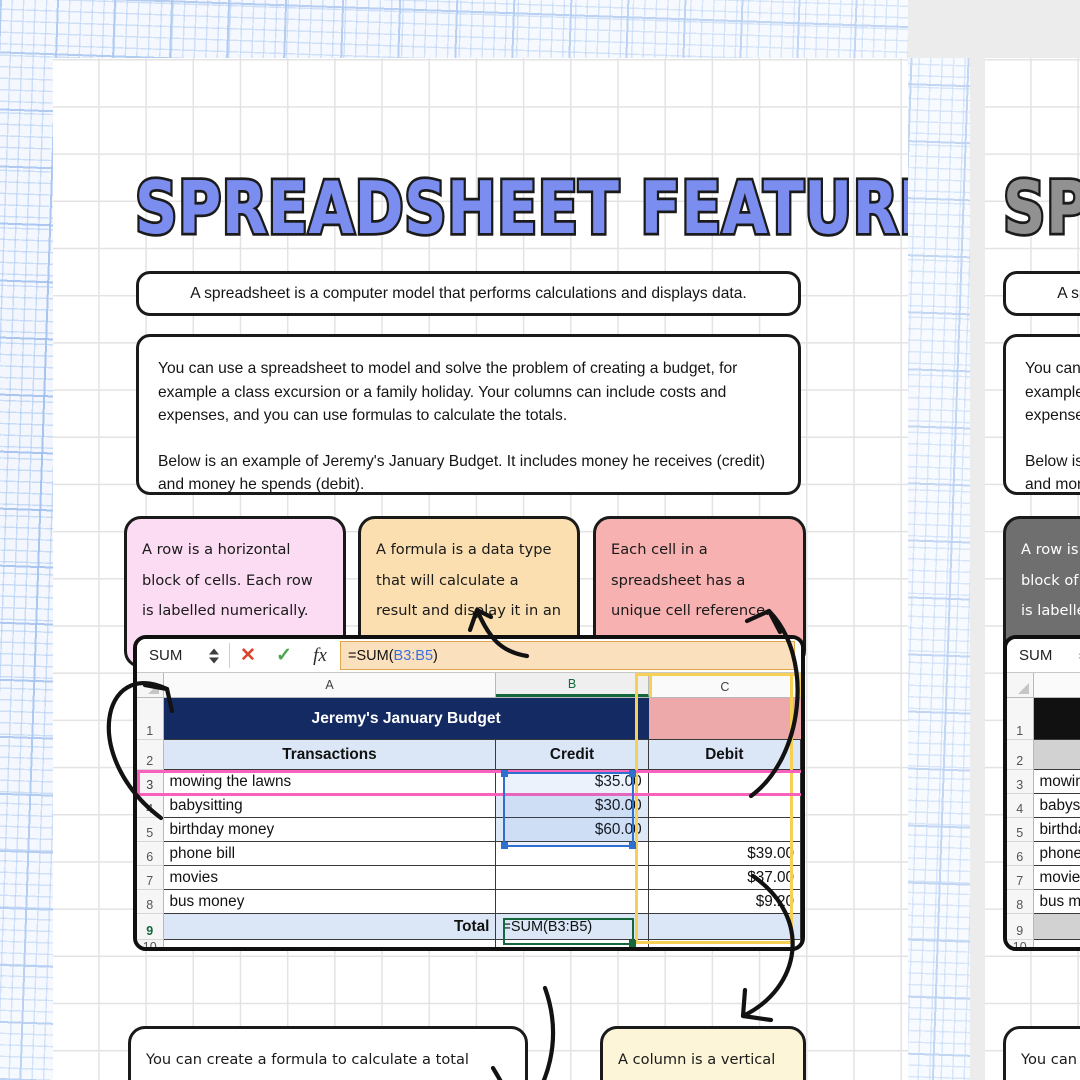 The width and height of the screenshot is (1080, 1080). I want to click on formula-bar-secondary: SUM ✕ ✓ fx =SUM(B3:B5), so click(1043, 656).